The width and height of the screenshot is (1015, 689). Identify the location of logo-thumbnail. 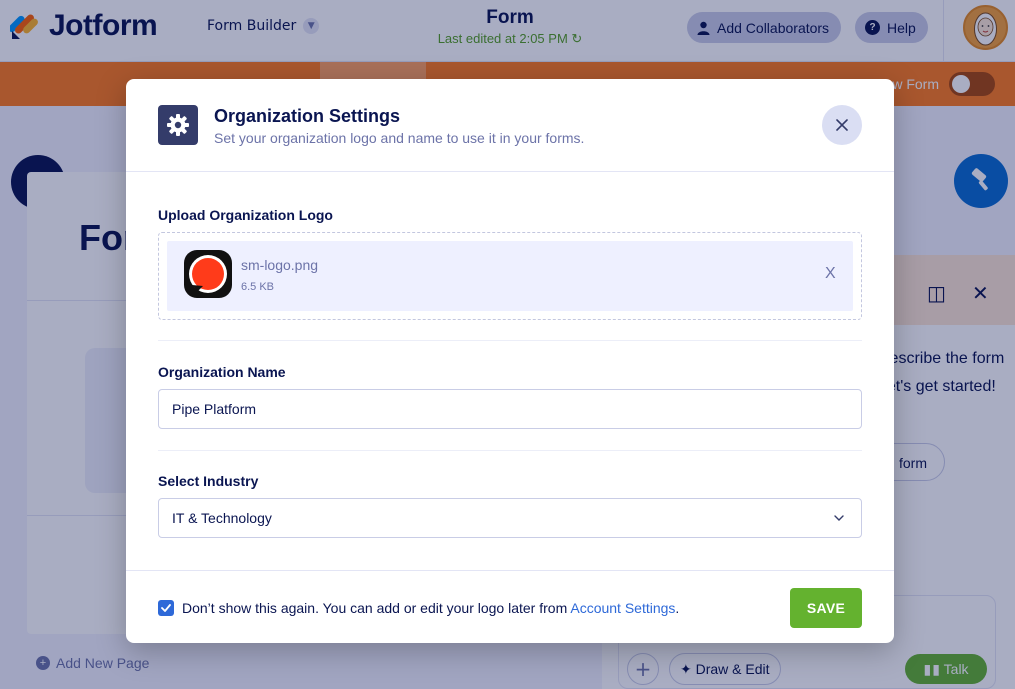
(208, 274).